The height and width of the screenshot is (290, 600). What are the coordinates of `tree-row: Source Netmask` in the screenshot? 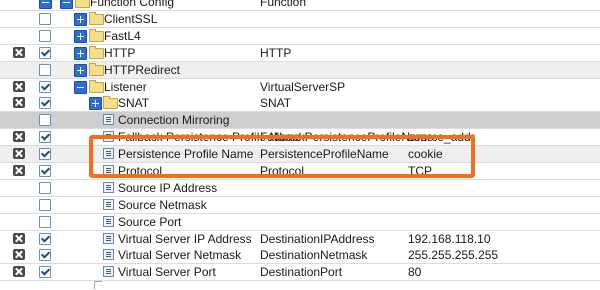 It's located at (300, 205).